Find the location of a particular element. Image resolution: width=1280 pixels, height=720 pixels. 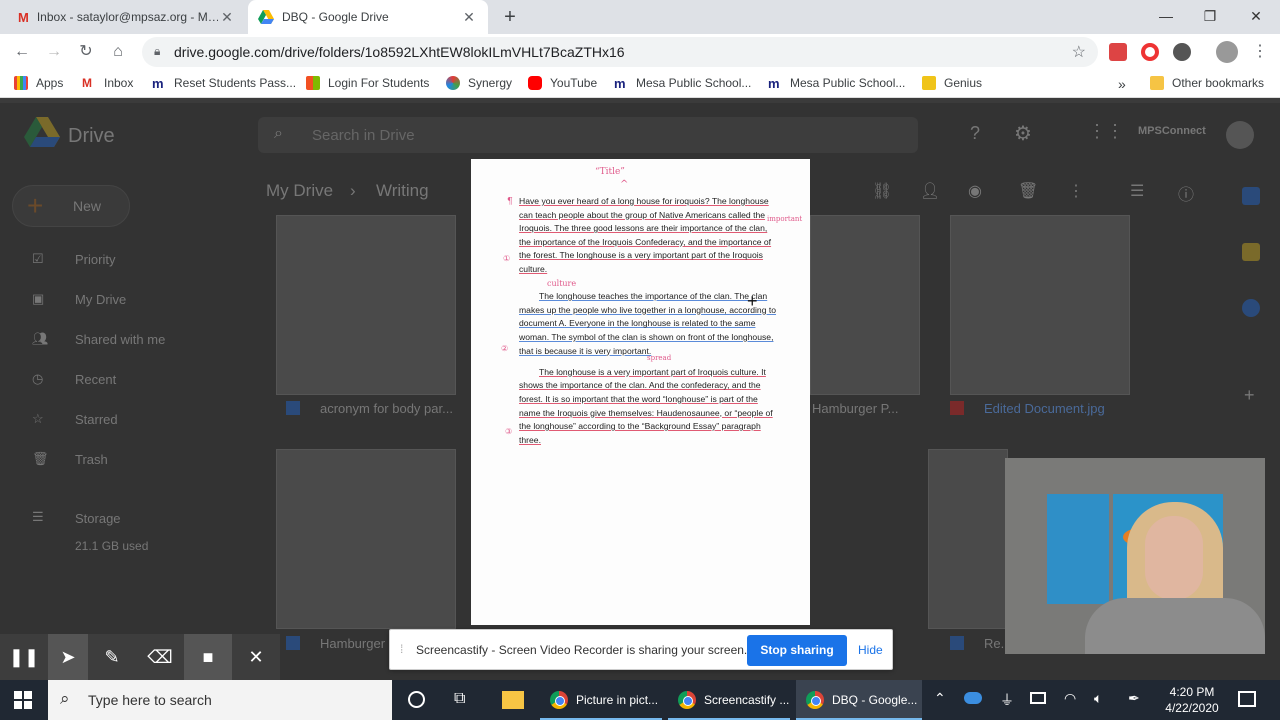

bookmark-genius: Genius is located at coordinates (952, 83).